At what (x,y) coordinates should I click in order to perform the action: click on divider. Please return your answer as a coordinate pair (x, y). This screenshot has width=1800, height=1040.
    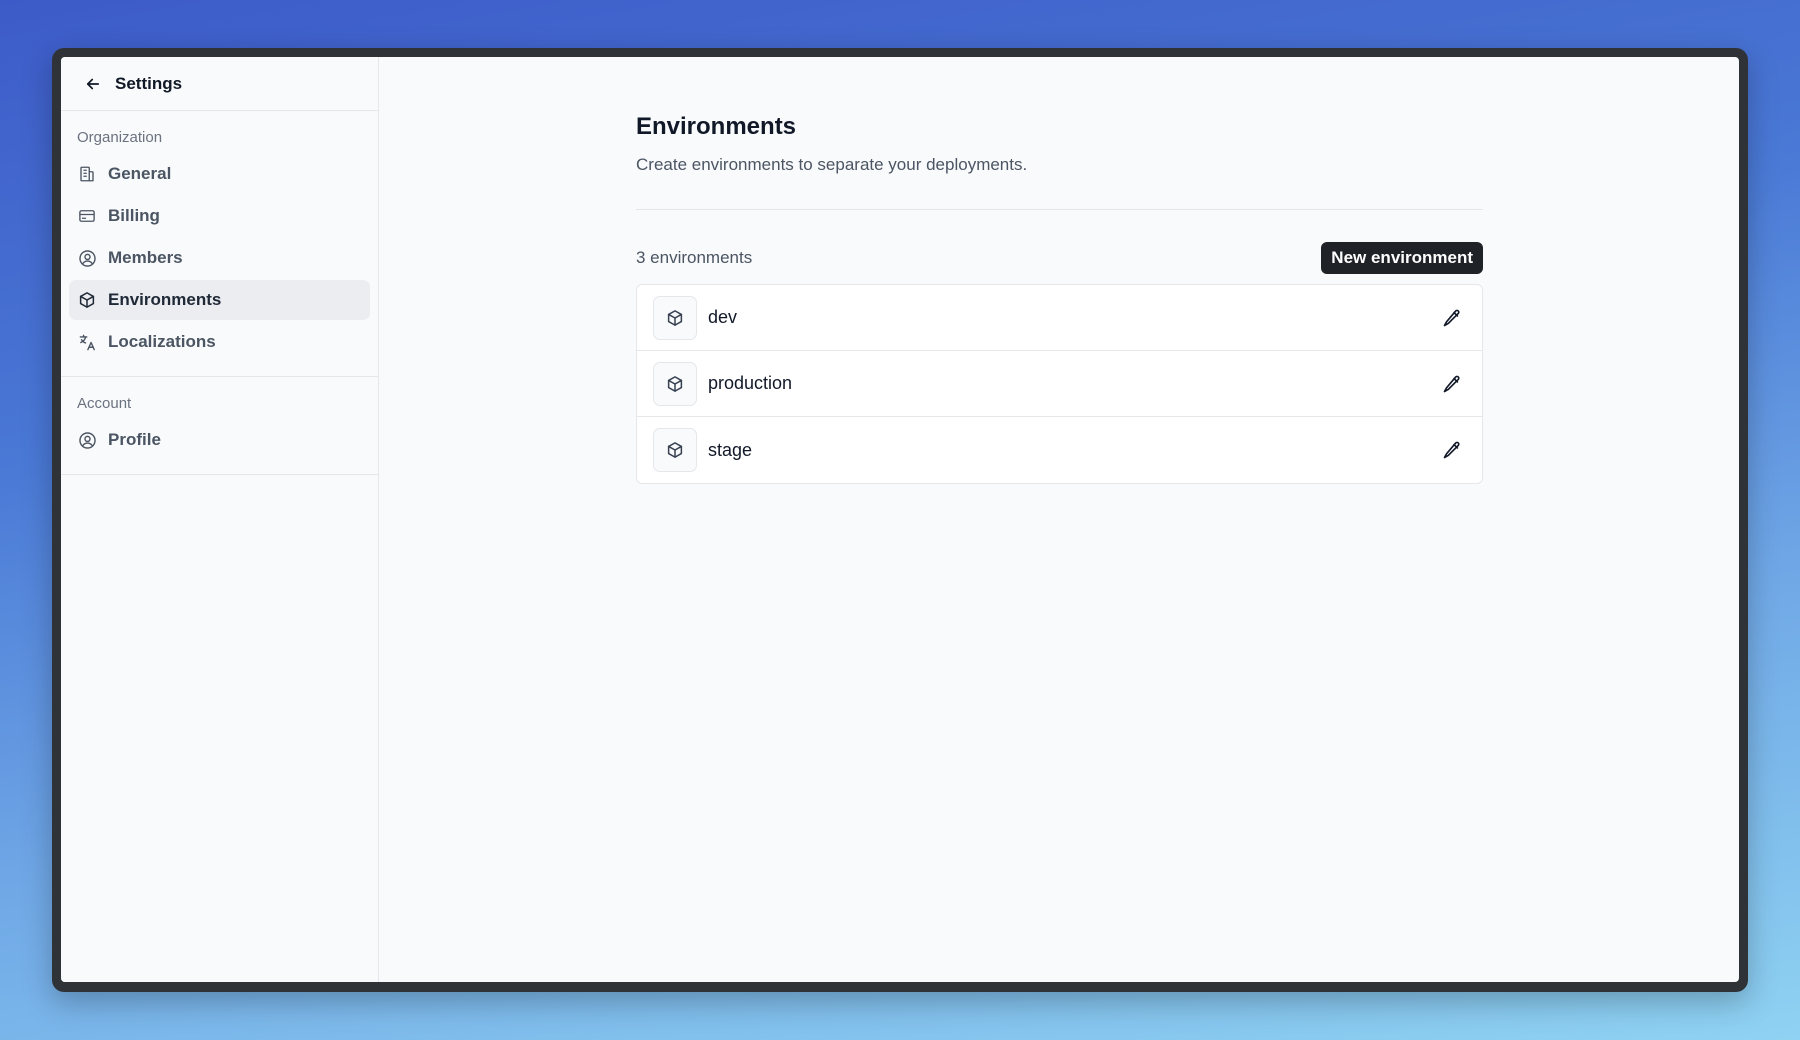
    Looking at the image, I should click on (1059, 209).